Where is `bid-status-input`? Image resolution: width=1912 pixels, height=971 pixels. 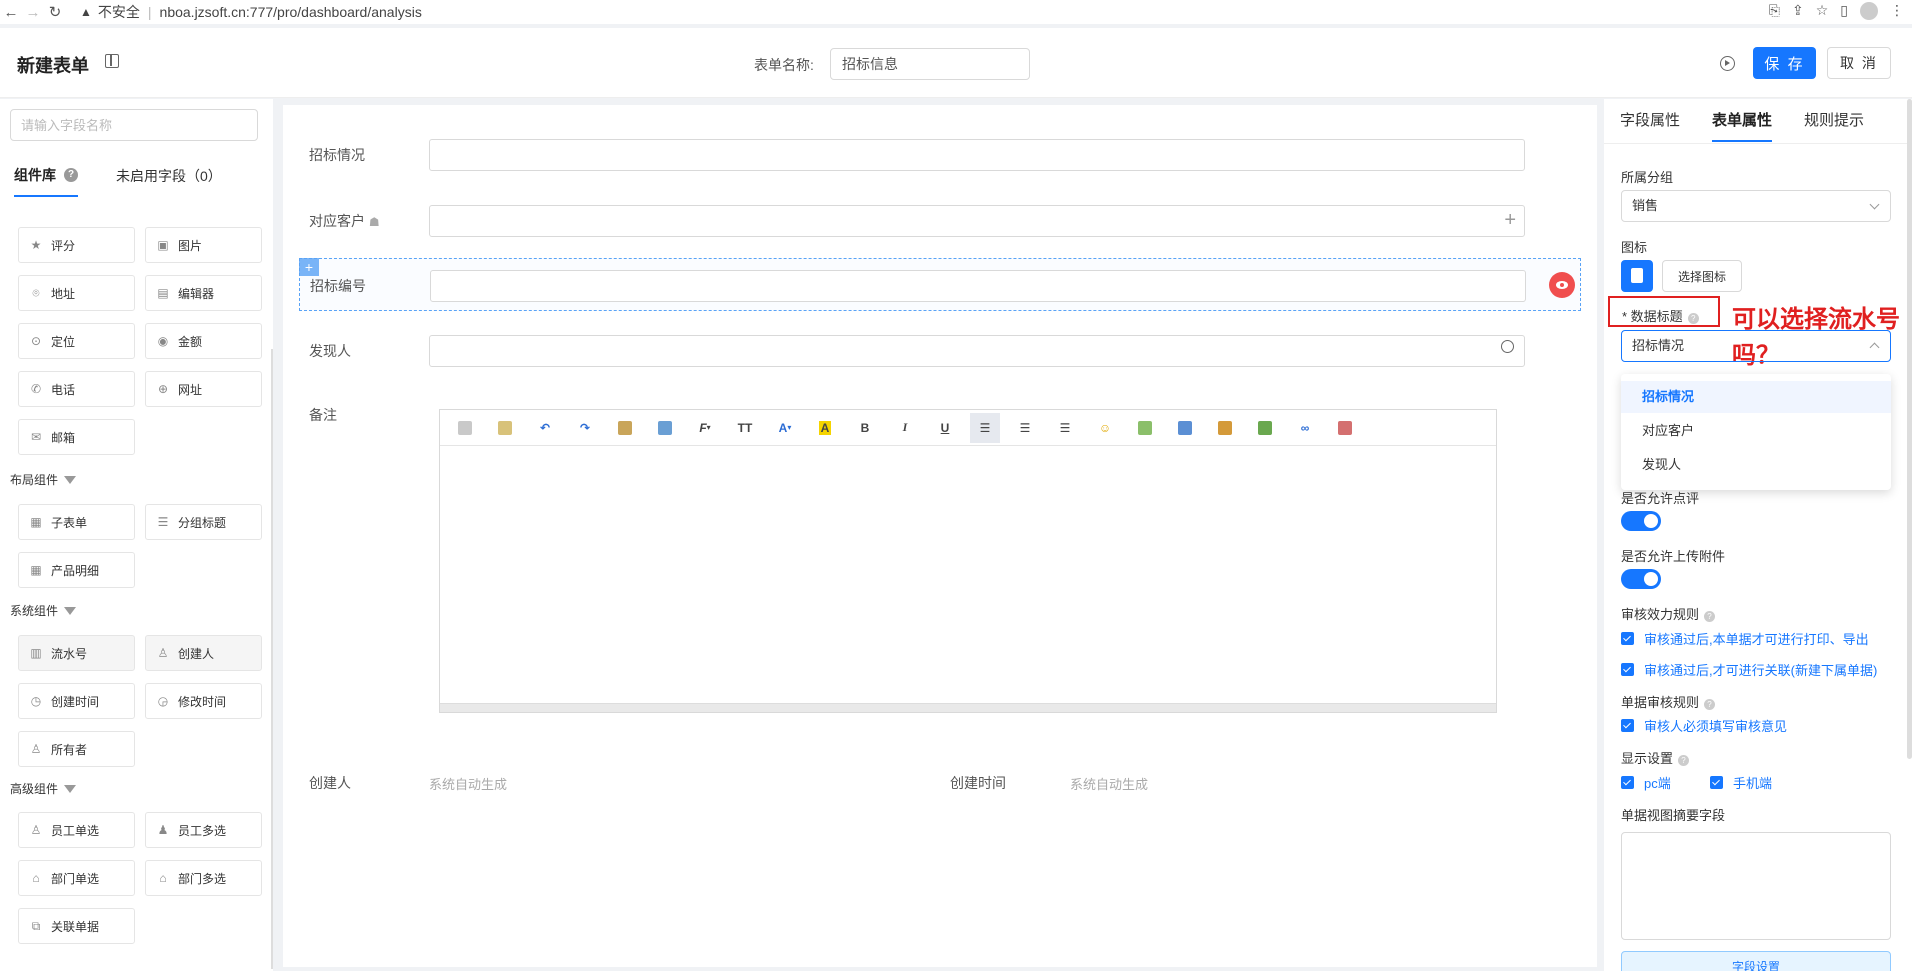
bid-status-input is located at coordinates (977, 155).